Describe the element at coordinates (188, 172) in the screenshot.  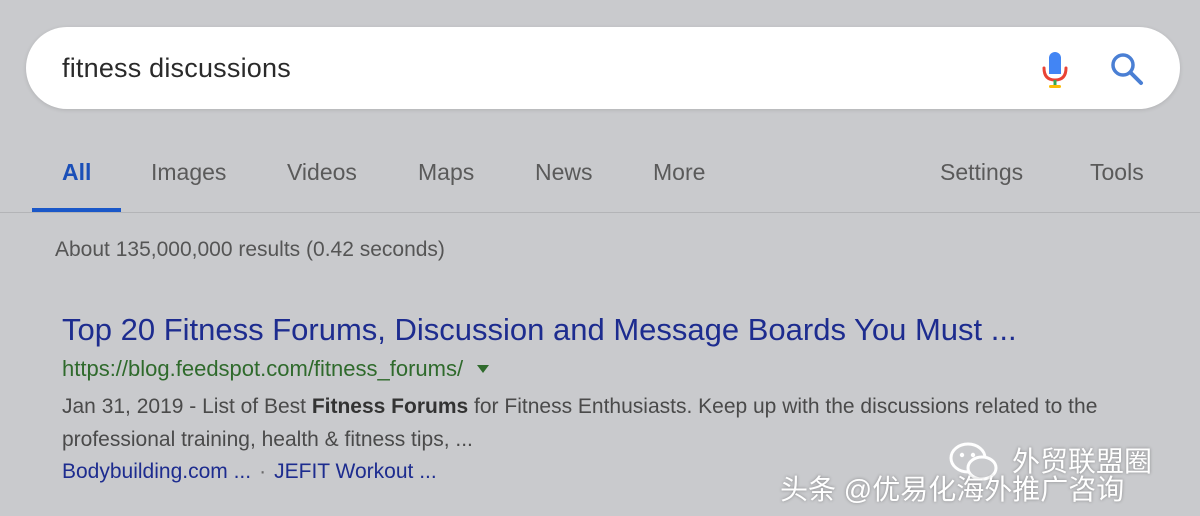
I see `tab-images: Images` at that location.